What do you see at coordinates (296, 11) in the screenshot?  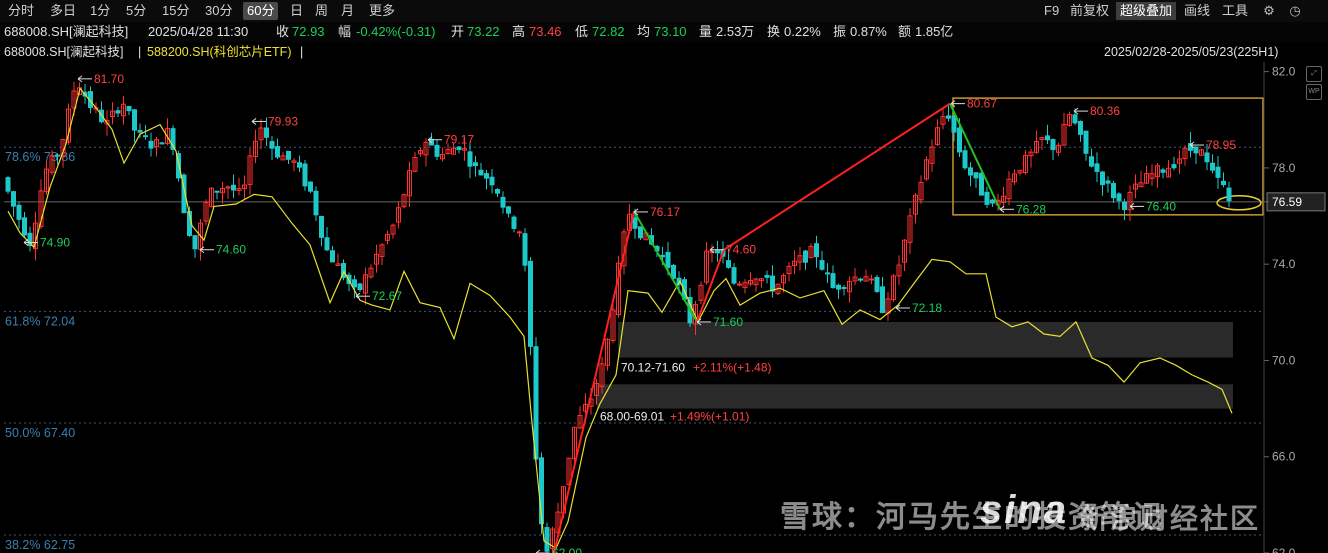 I see `period-tab-day: 日` at bounding box center [296, 11].